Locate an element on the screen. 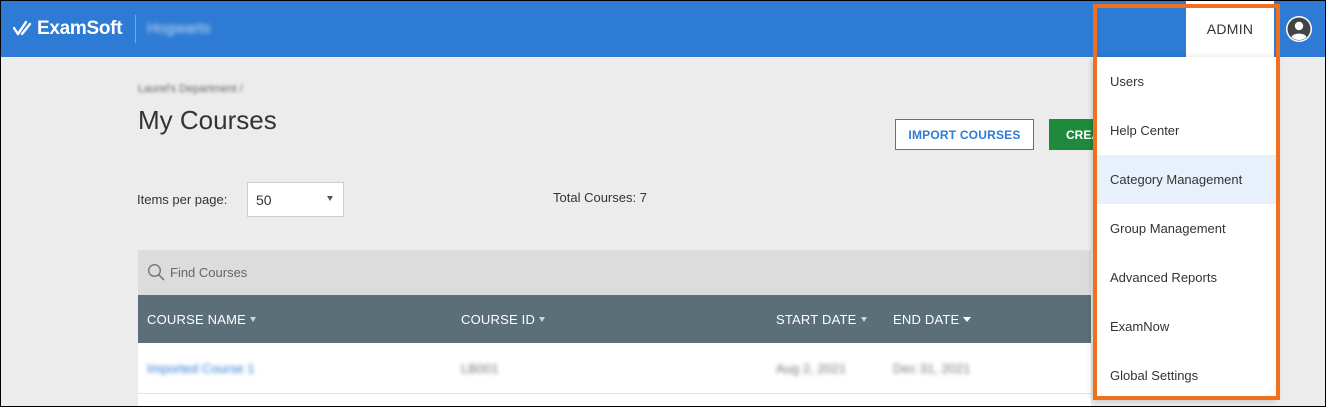 Image resolution: width=1326 pixels, height=407 pixels. items-per-page-label: Items per page: is located at coordinates (182, 199).